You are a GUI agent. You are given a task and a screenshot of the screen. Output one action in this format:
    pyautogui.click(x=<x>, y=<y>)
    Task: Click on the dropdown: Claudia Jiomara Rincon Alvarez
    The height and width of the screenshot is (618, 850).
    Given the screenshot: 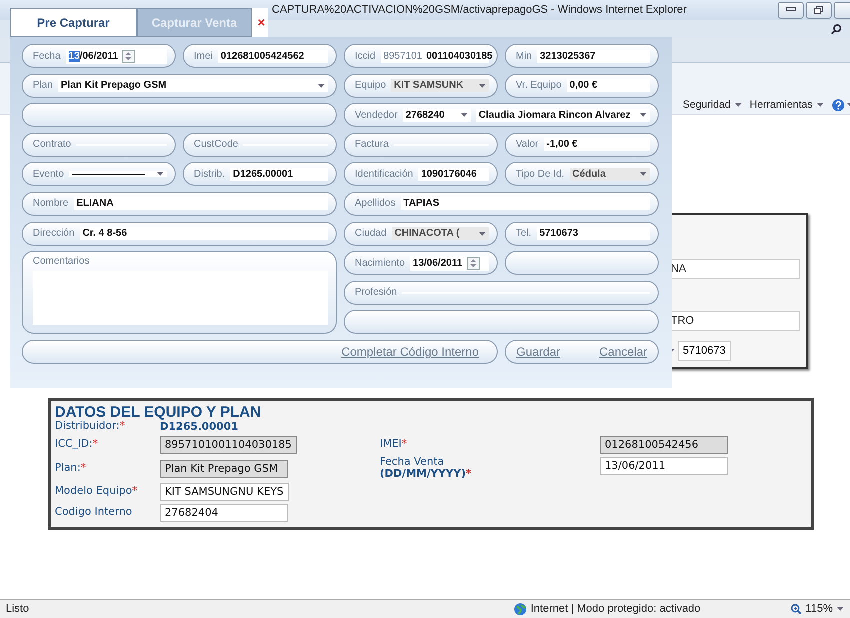 What is the action you would take?
    pyautogui.click(x=563, y=115)
    